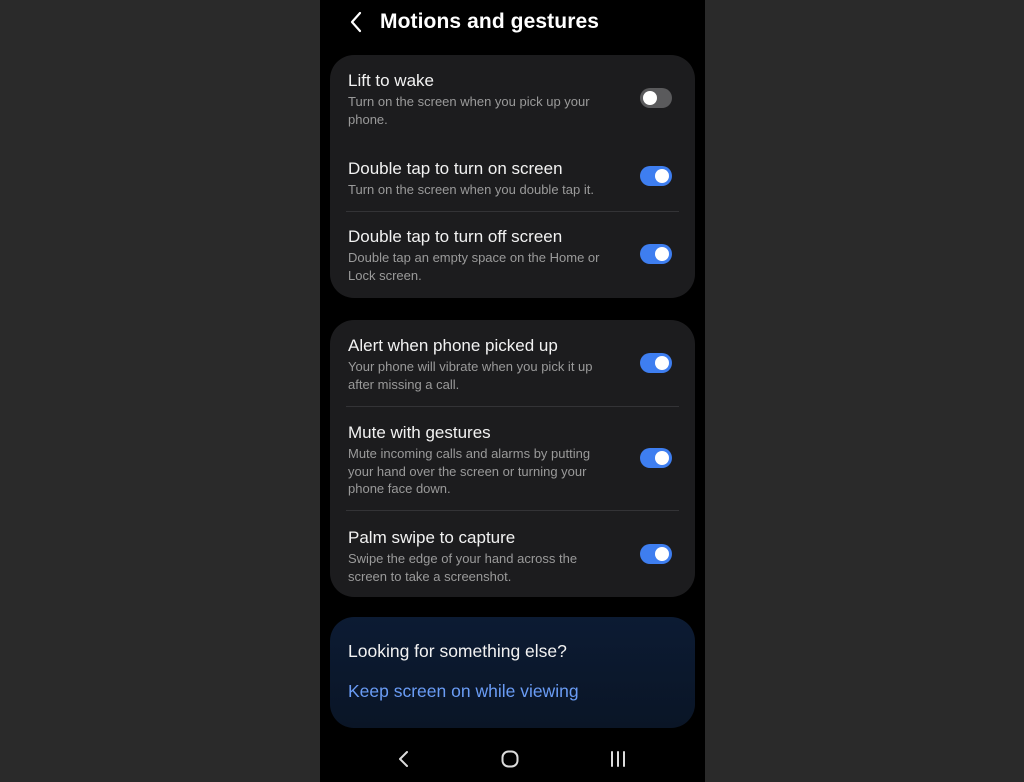 The height and width of the screenshot is (782, 1024). I want to click on mute-gestures-toggle, so click(656, 458).